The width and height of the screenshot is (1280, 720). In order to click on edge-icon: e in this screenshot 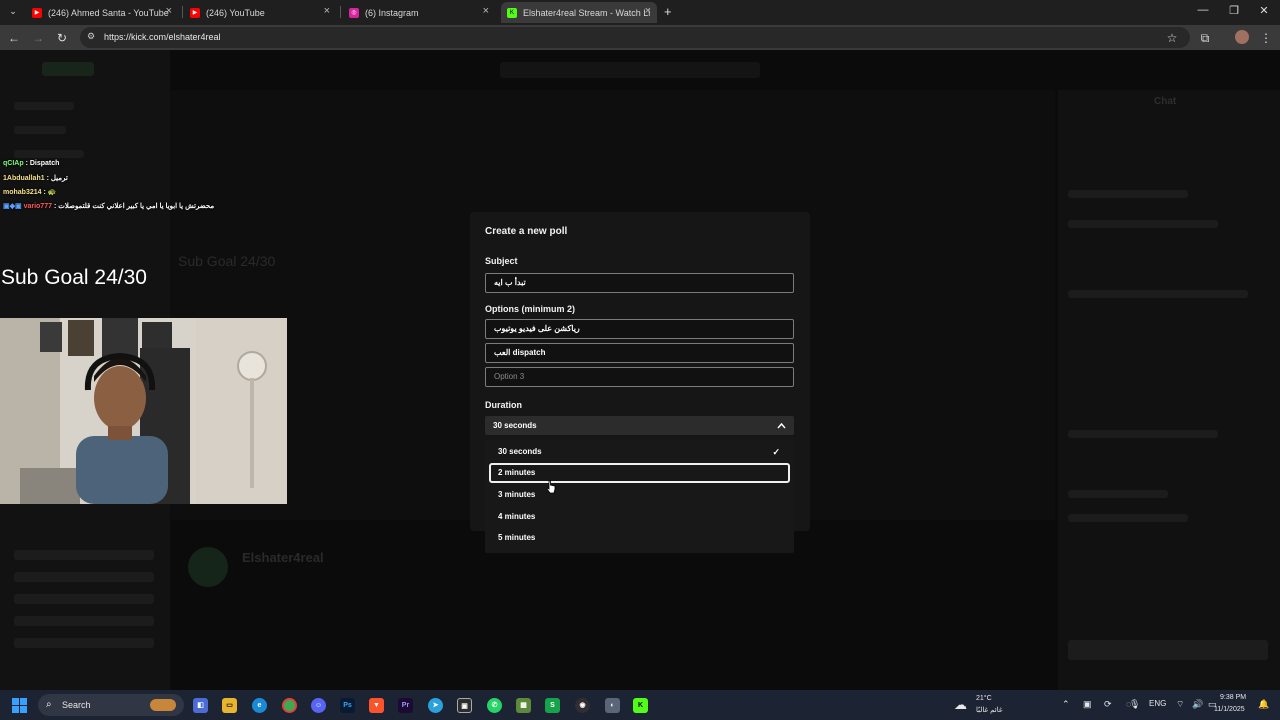, I will do `click(259, 705)`.